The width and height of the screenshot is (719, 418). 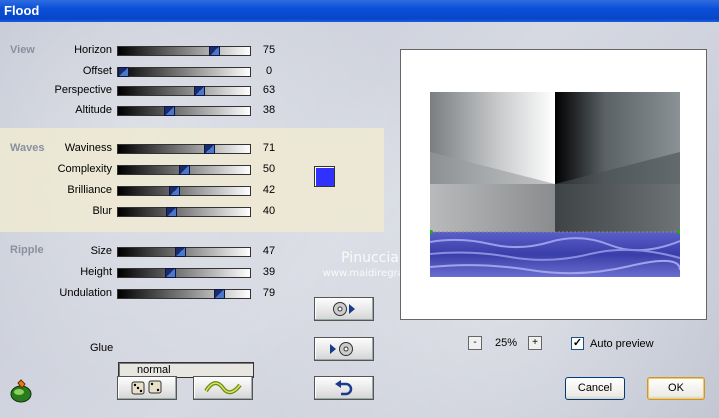 What do you see at coordinates (184, 149) in the screenshot?
I see `waviness-slider` at bounding box center [184, 149].